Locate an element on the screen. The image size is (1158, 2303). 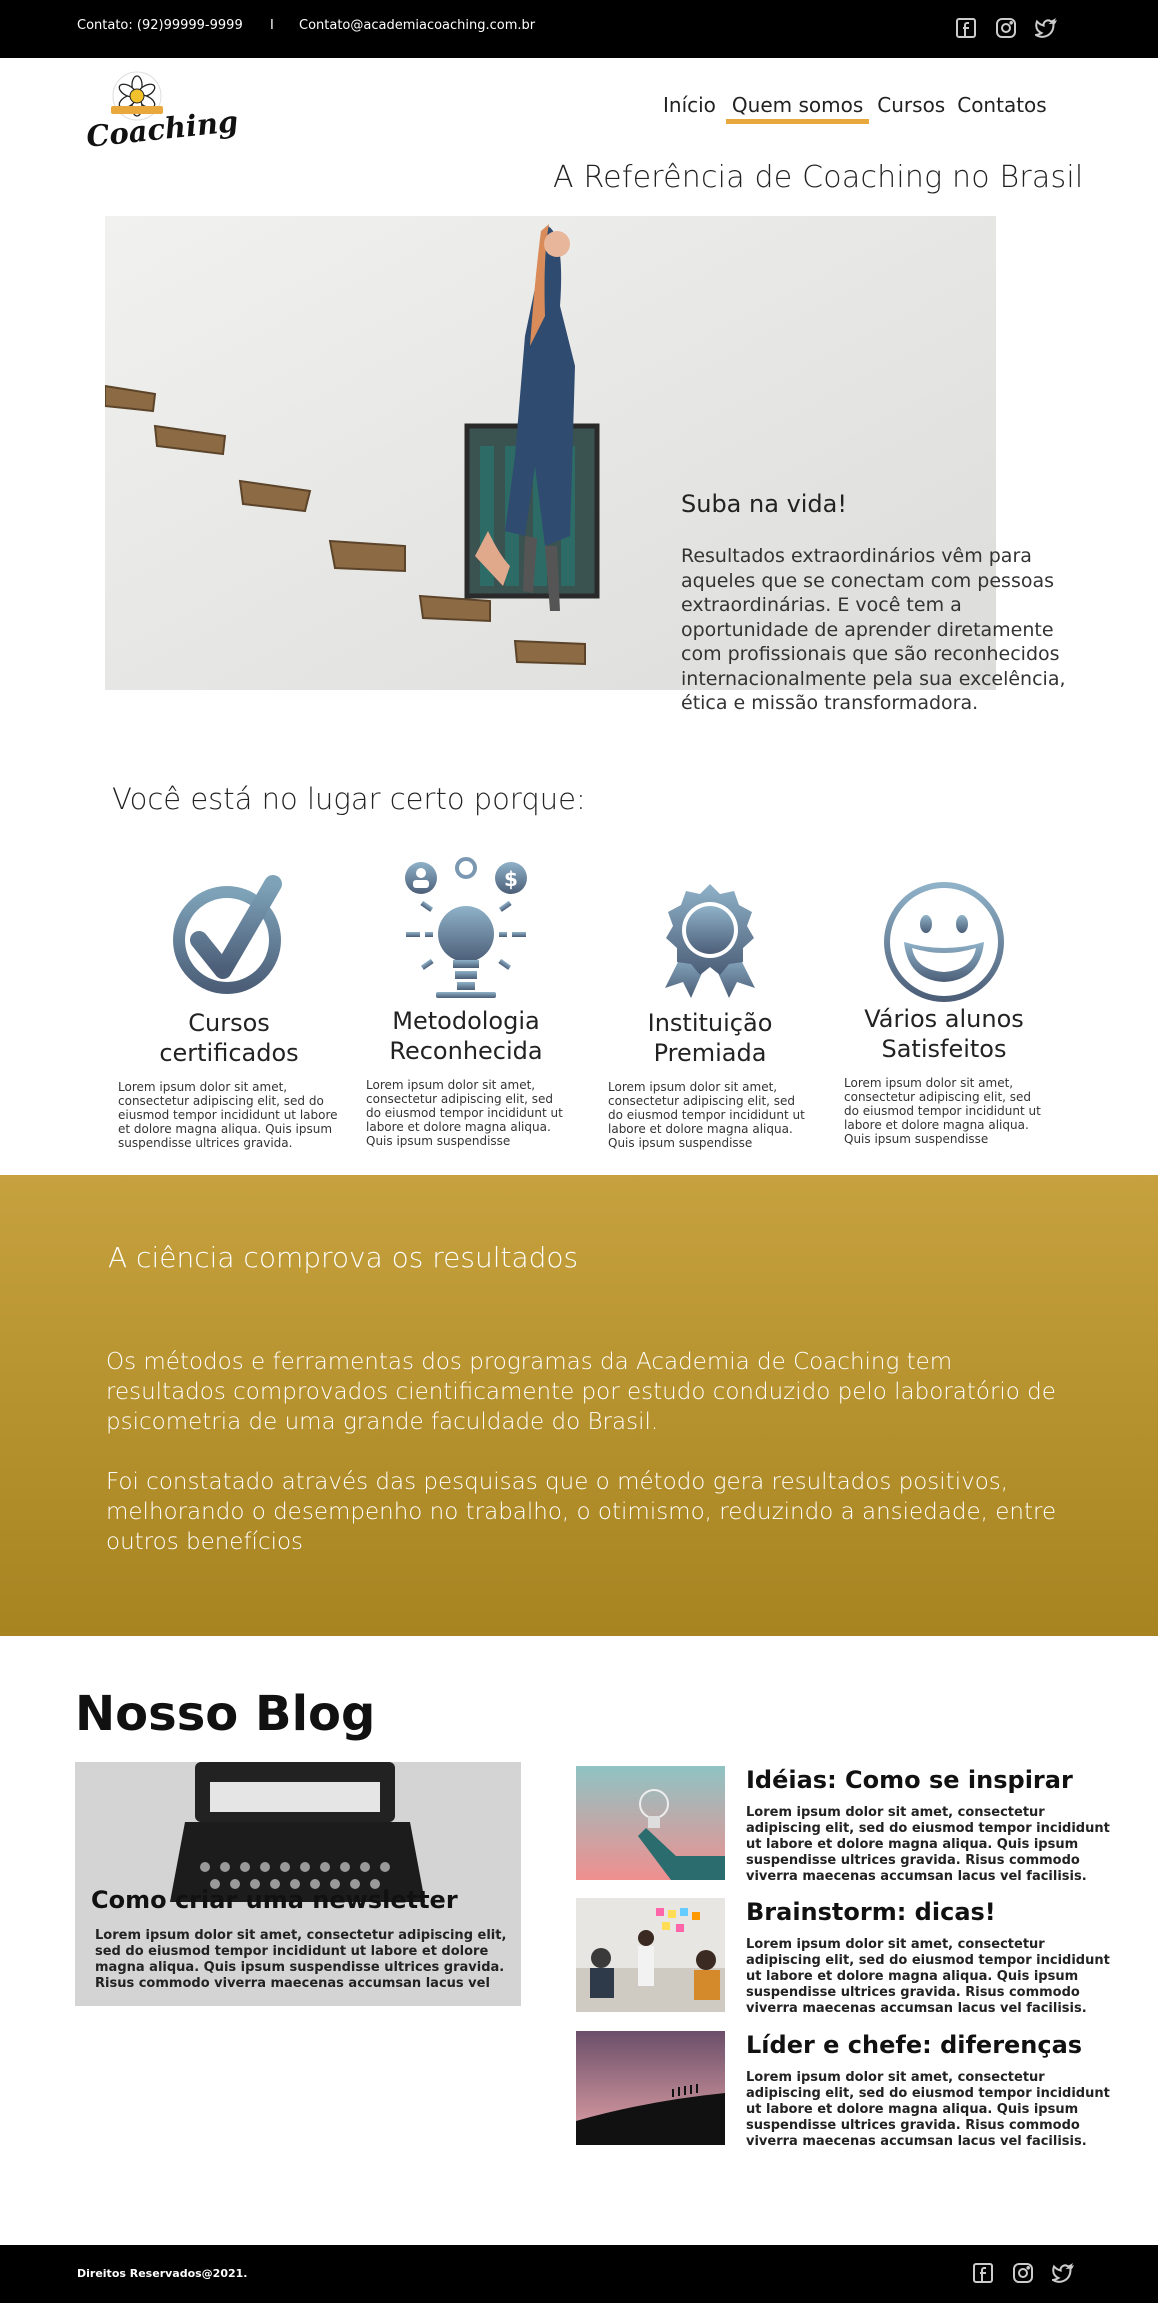
contact-separator: I is located at coordinates (272, 25).